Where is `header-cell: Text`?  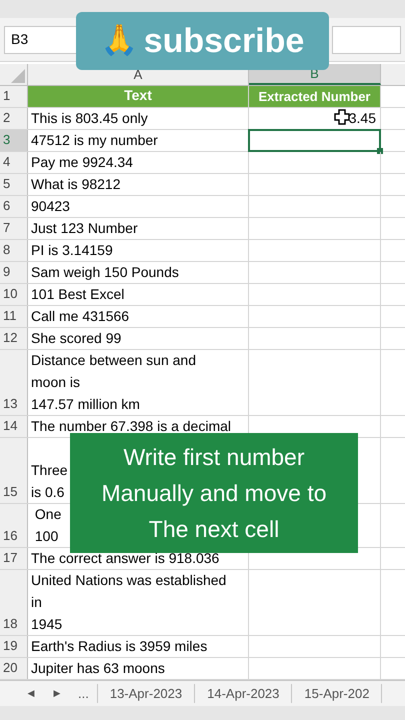 header-cell: Text is located at coordinates (138, 96).